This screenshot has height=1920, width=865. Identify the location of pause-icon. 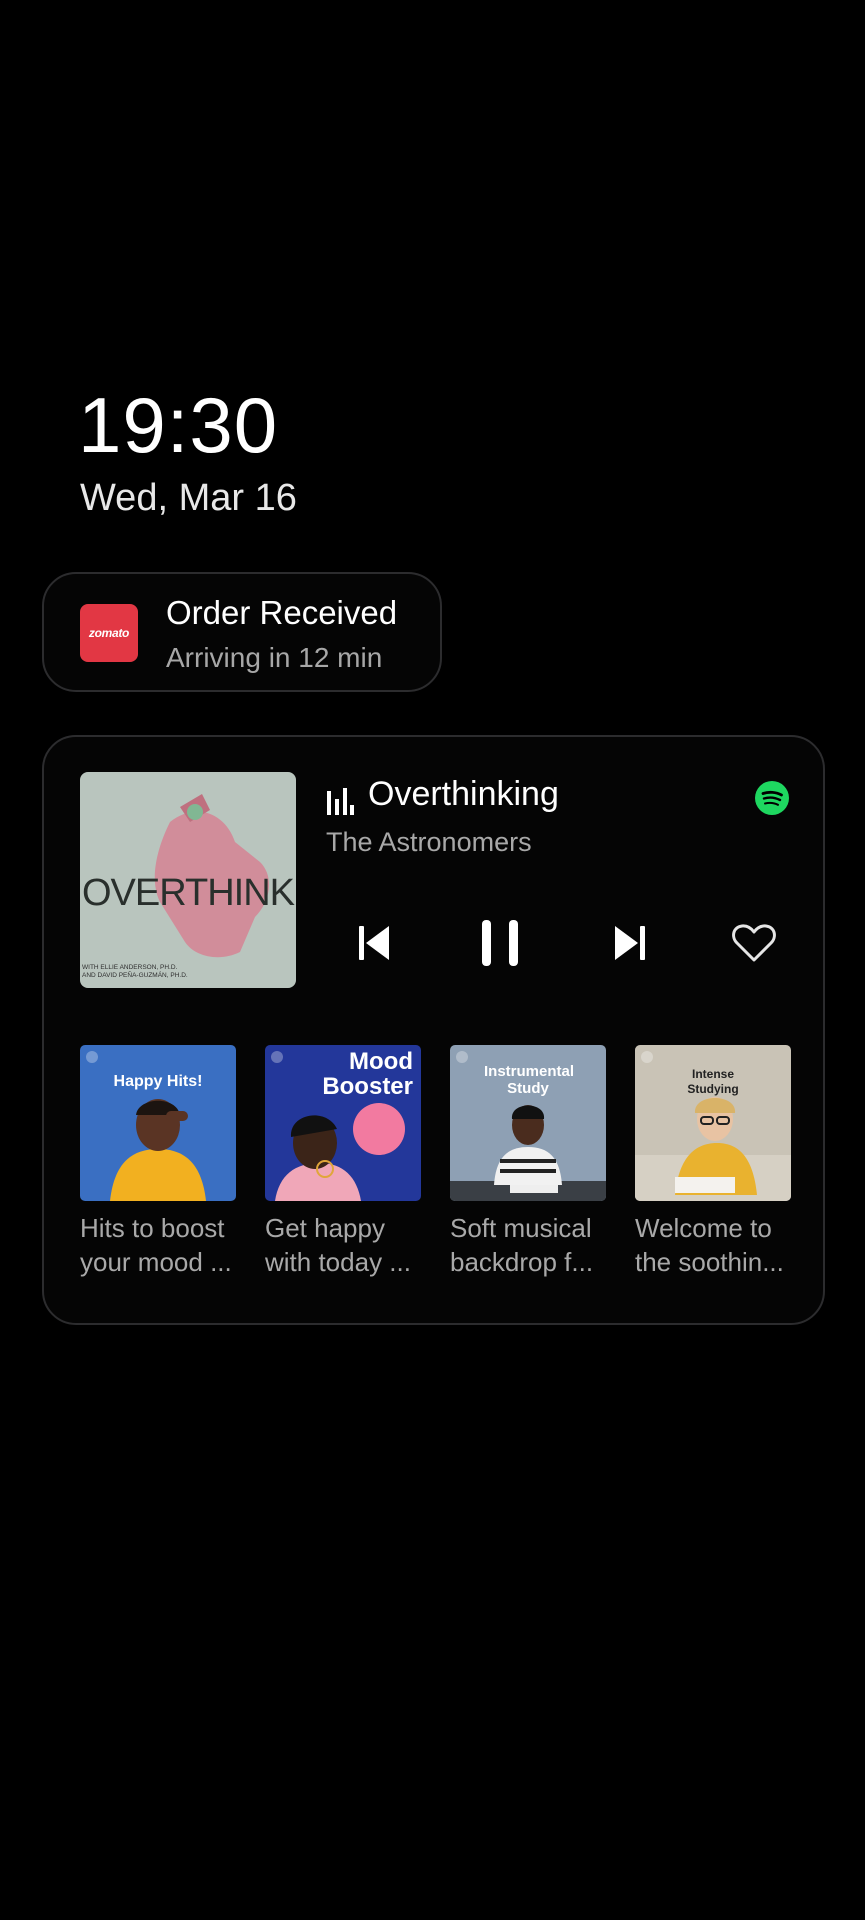
(500, 943).